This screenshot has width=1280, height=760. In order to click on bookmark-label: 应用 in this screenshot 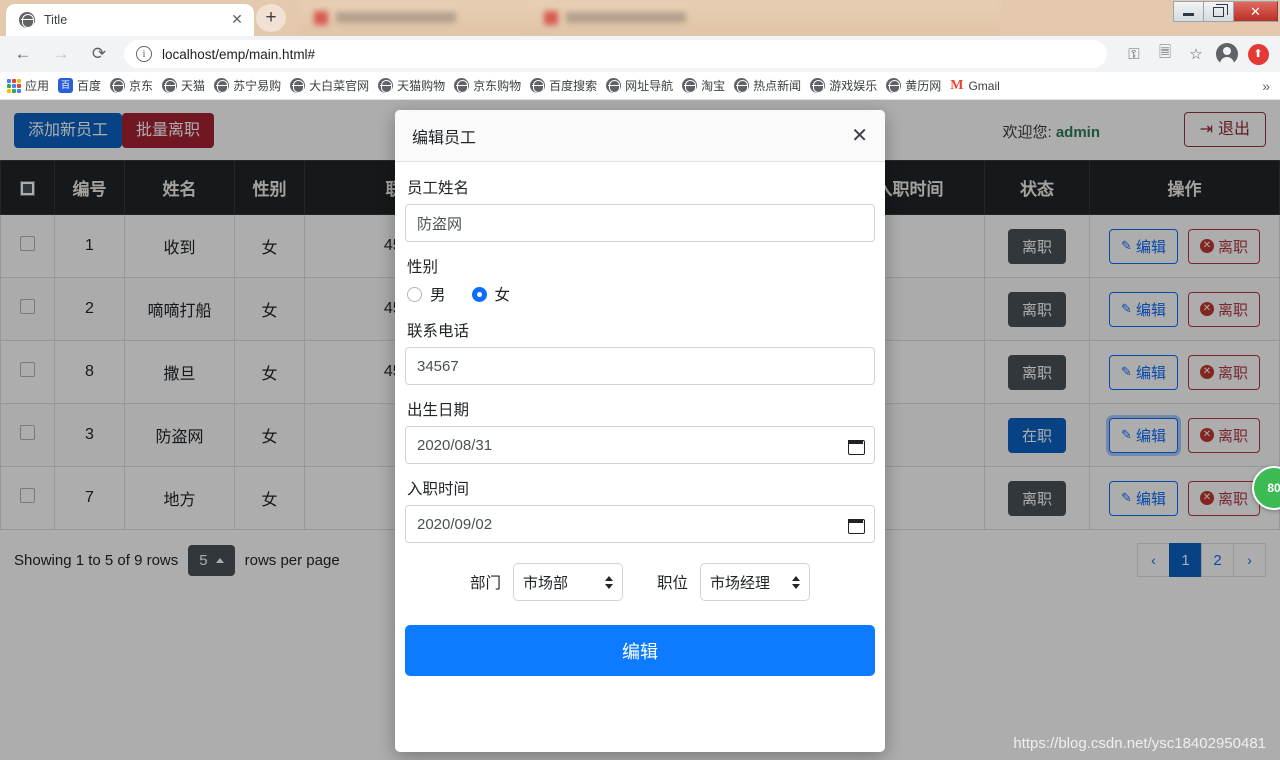, I will do `click(37, 86)`.